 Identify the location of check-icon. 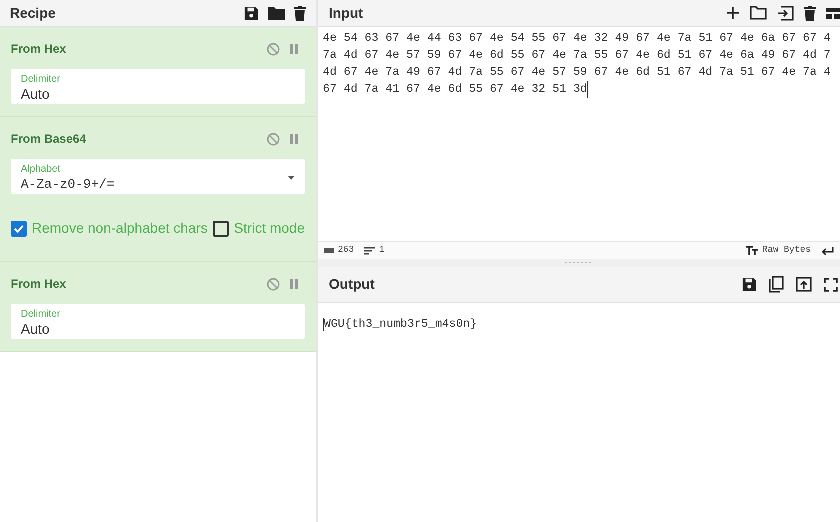
(19, 228).